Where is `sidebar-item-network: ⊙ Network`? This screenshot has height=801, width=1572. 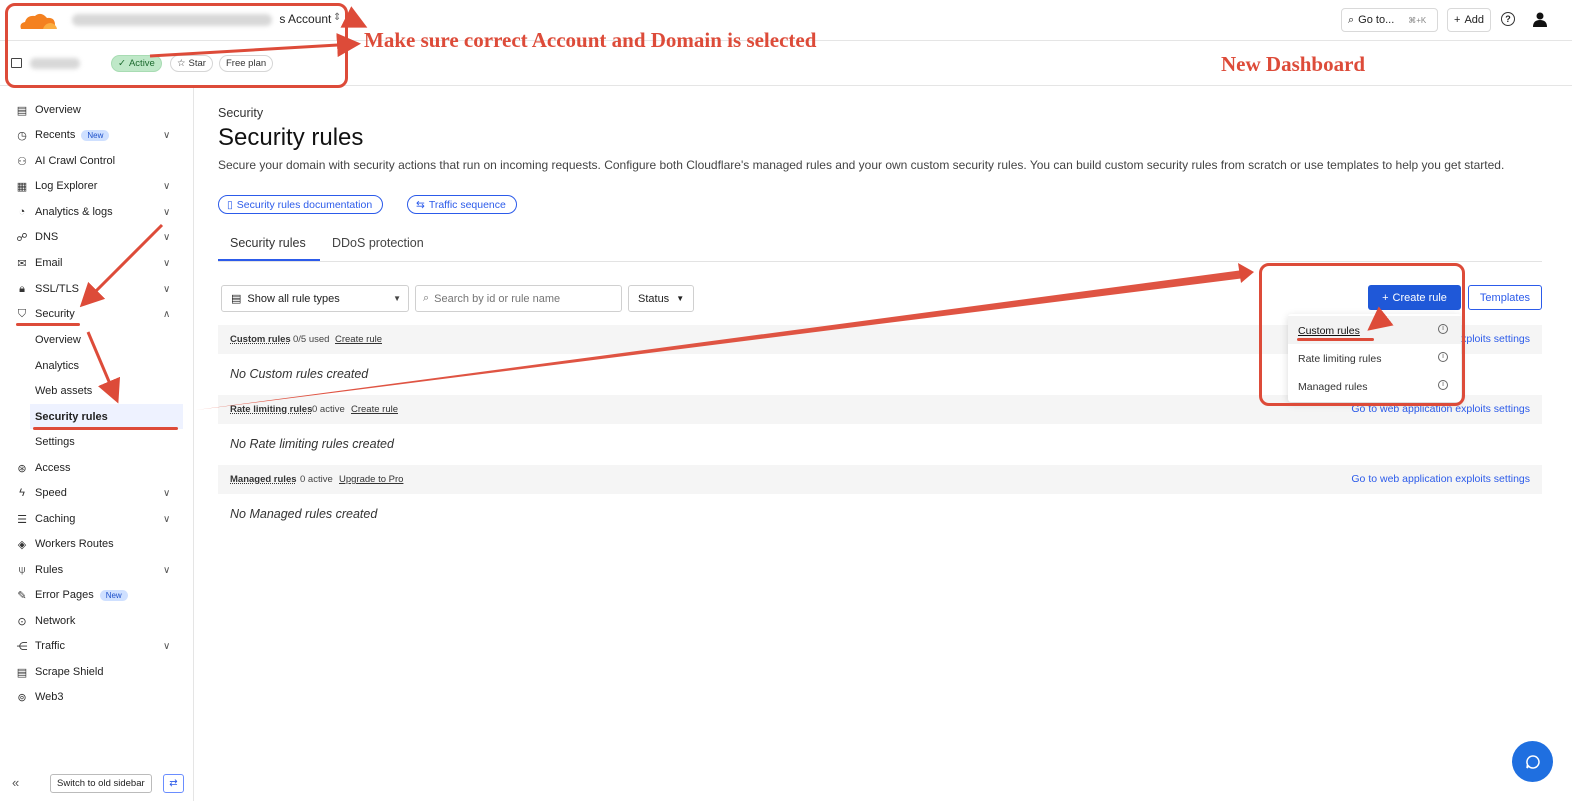 sidebar-item-network: ⊙ Network is located at coordinates (97, 621).